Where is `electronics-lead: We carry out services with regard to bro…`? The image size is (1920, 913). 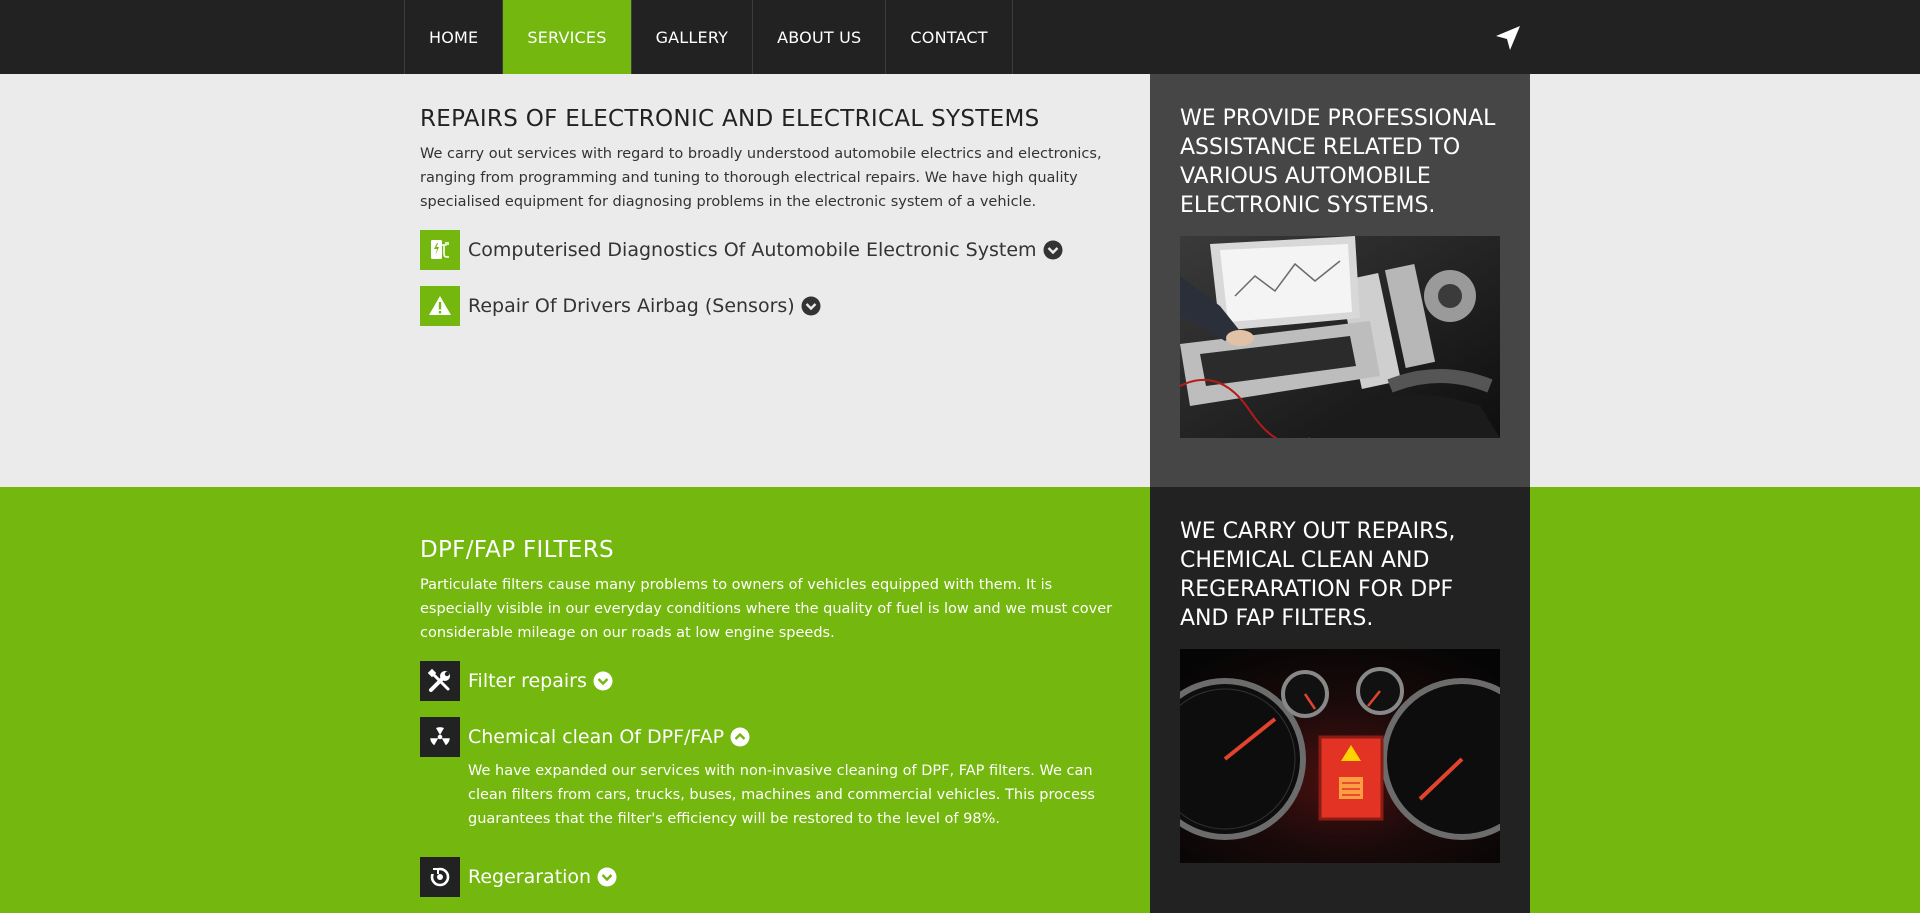 electronics-lead: We carry out services with regard to bro… is located at coordinates (761, 178).